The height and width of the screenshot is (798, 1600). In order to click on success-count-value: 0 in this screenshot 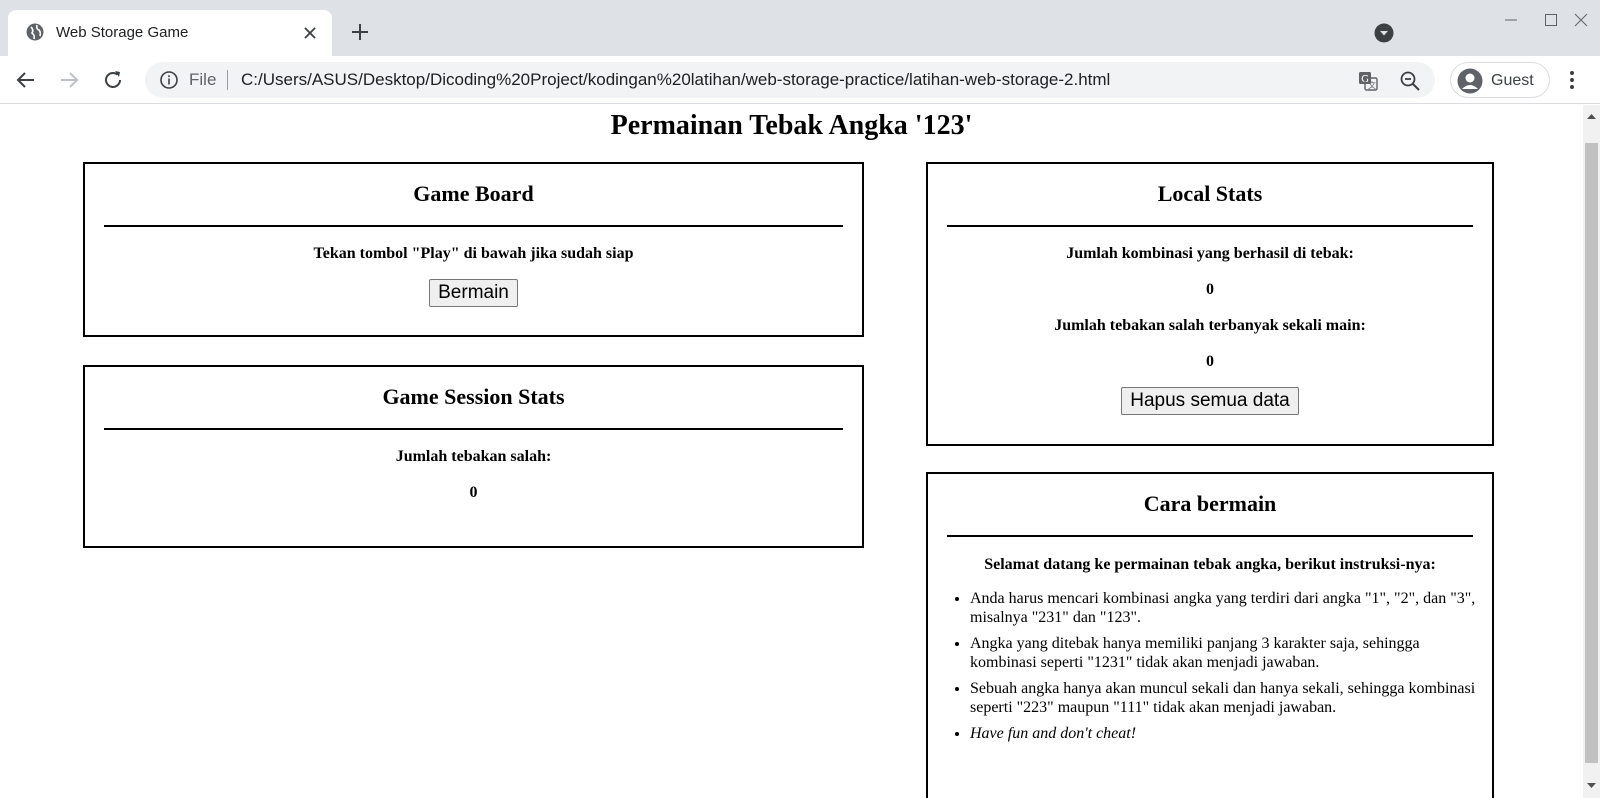, I will do `click(1210, 289)`.